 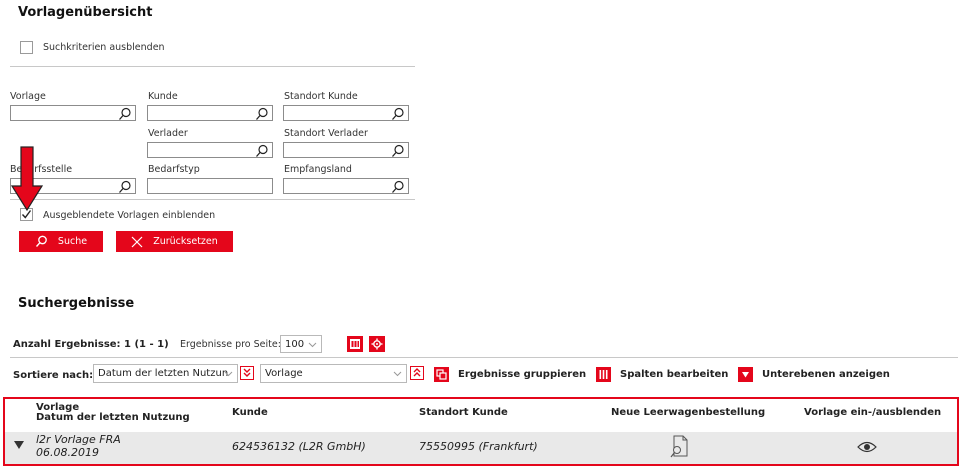 What do you see at coordinates (441, 374) in the screenshot?
I see `group-results-icon` at bounding box center [441, 374].